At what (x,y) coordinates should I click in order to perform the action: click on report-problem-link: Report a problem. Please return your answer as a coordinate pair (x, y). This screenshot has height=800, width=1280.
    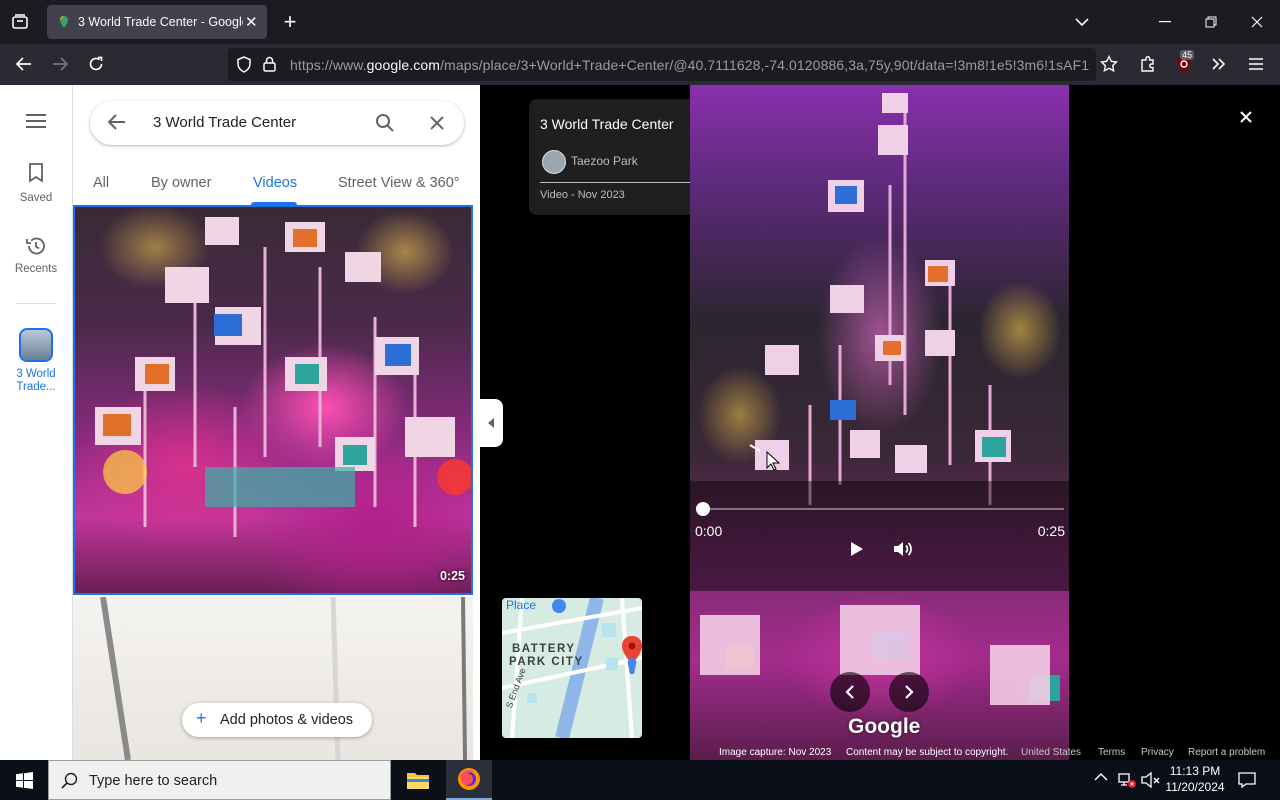
    Looking at the image, I should click on (1226, 752).